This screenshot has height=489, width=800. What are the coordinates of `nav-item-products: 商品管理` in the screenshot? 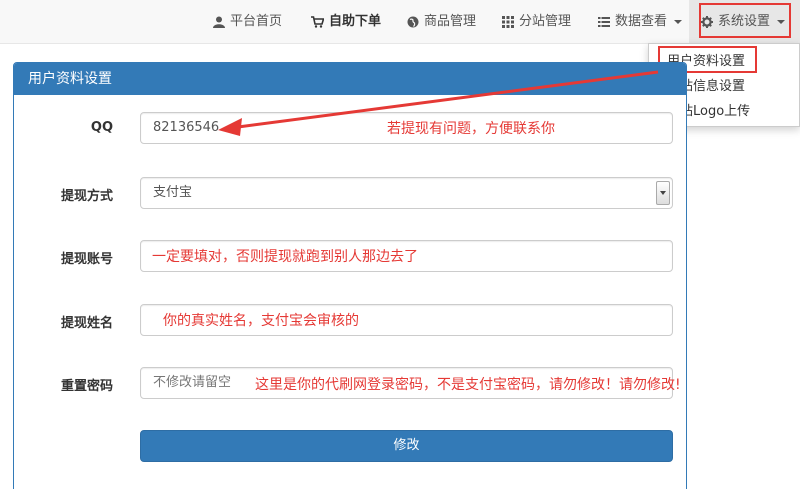 It's located at (441, 22).